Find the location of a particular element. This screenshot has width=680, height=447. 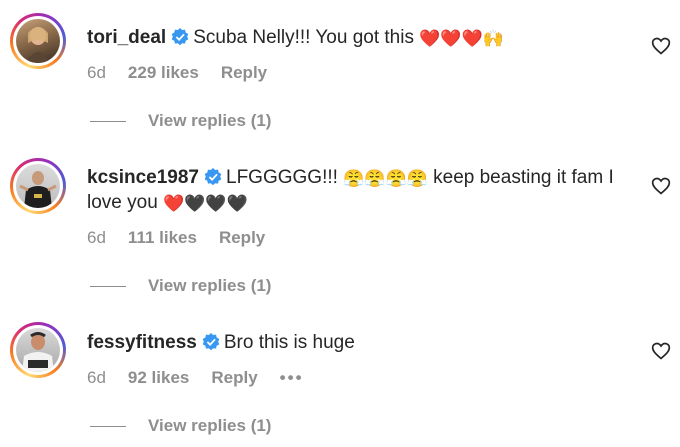

comment-username: fessyfitness is located at coordinates (142, 342).